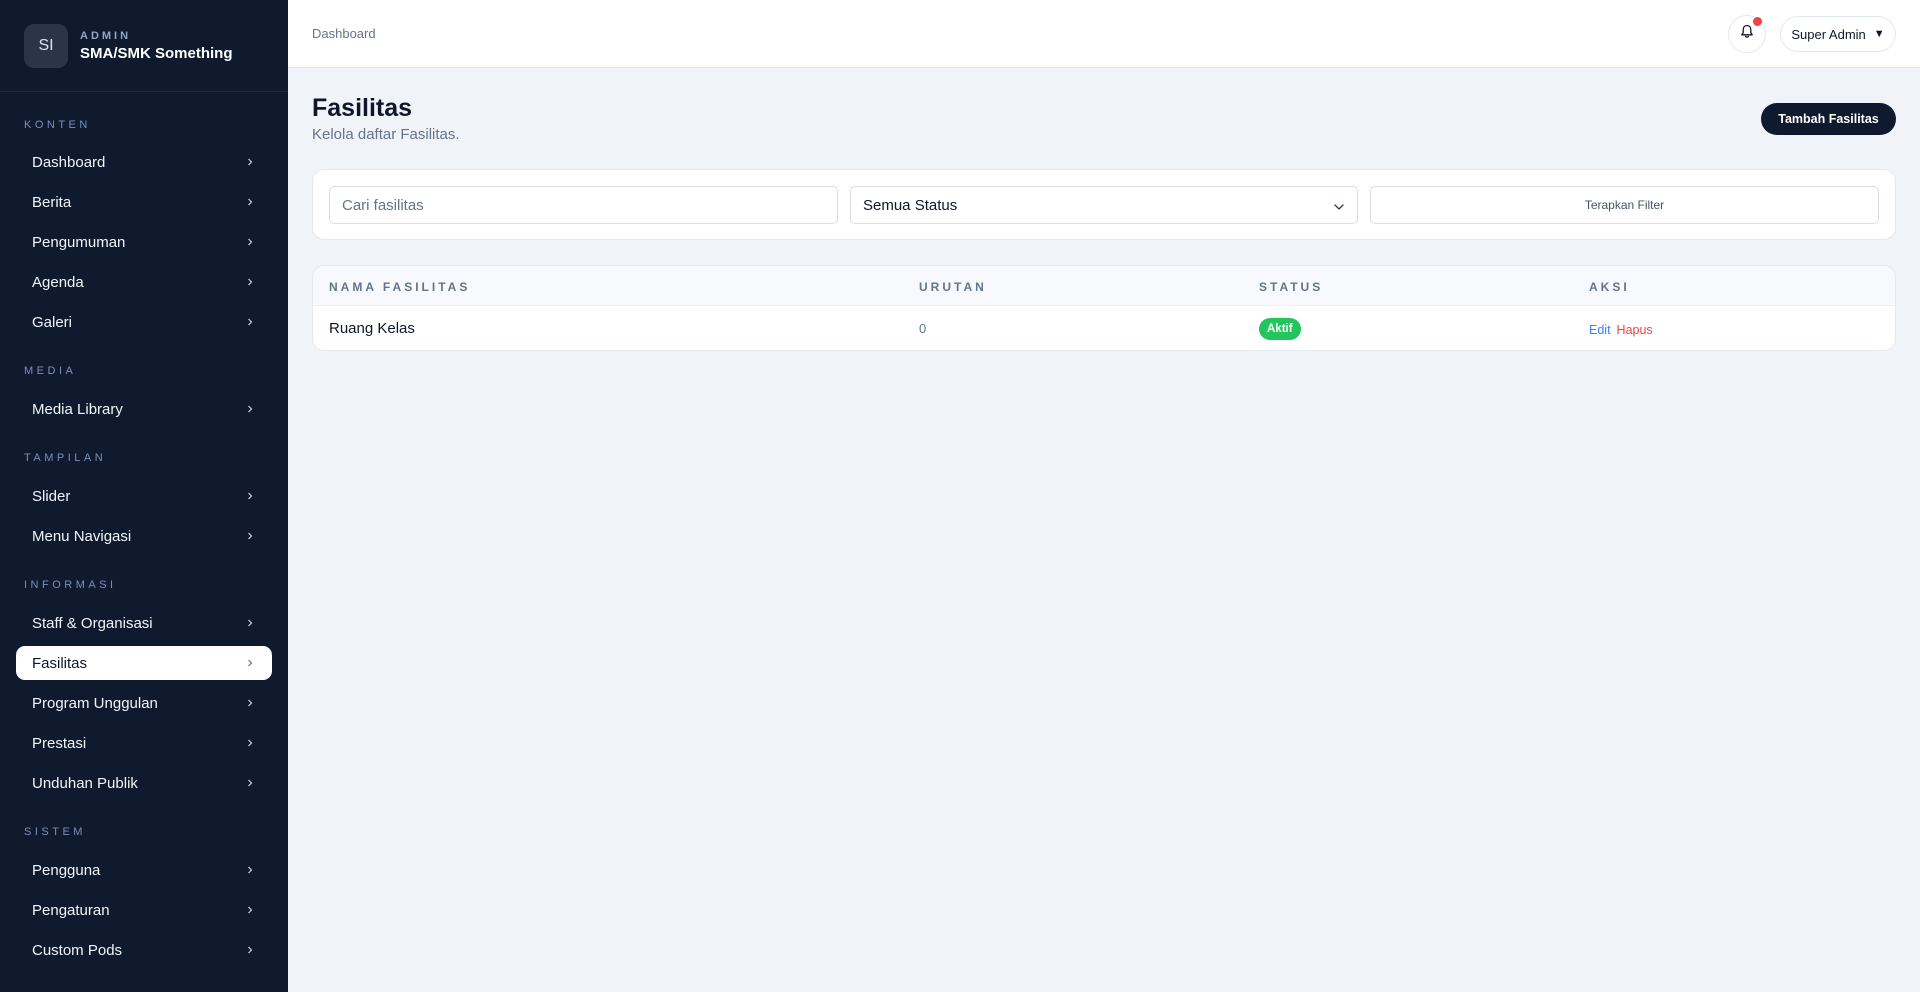  I want to click on section-label-sistem: SISTEM, so click(55, 832).